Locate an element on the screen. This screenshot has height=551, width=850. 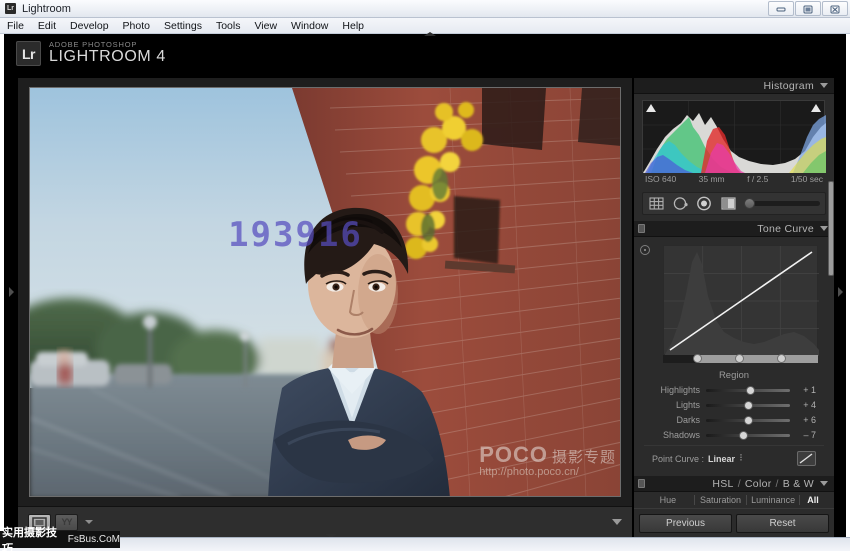
exif-focal: 35 mm is located at coordinates (711, 179).